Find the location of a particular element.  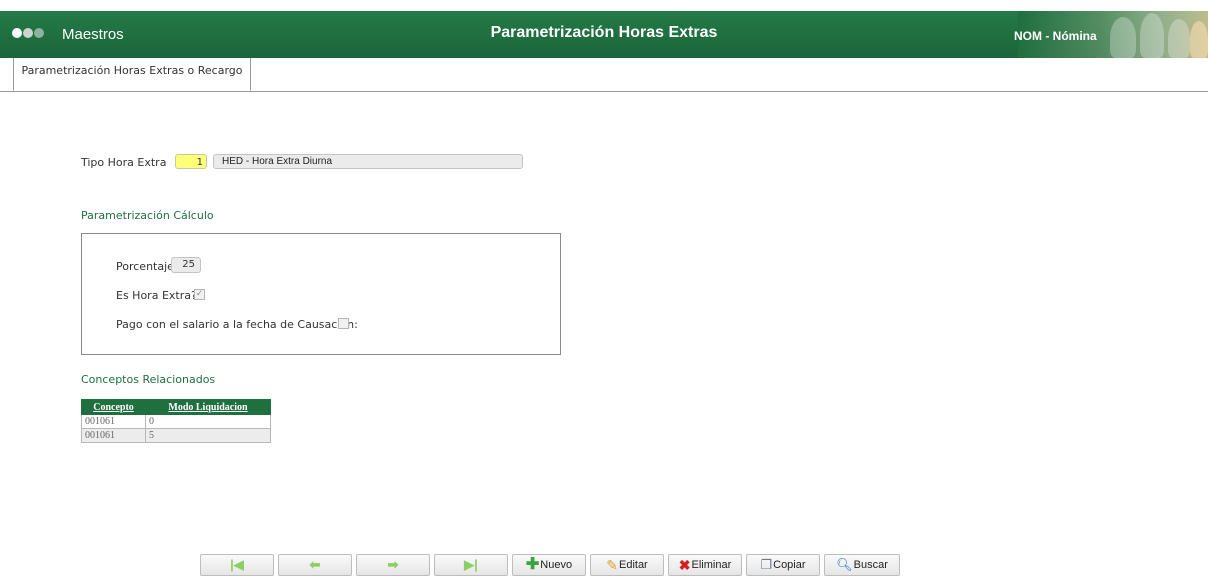

porcentaje-label: Porcentaje: is located at coordinates (147, 266).